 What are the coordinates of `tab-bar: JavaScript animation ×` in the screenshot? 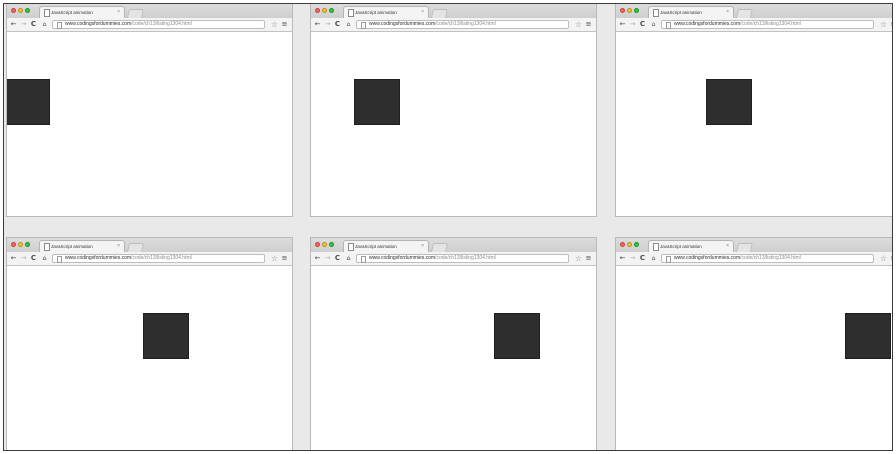 It's located at (149, 11).